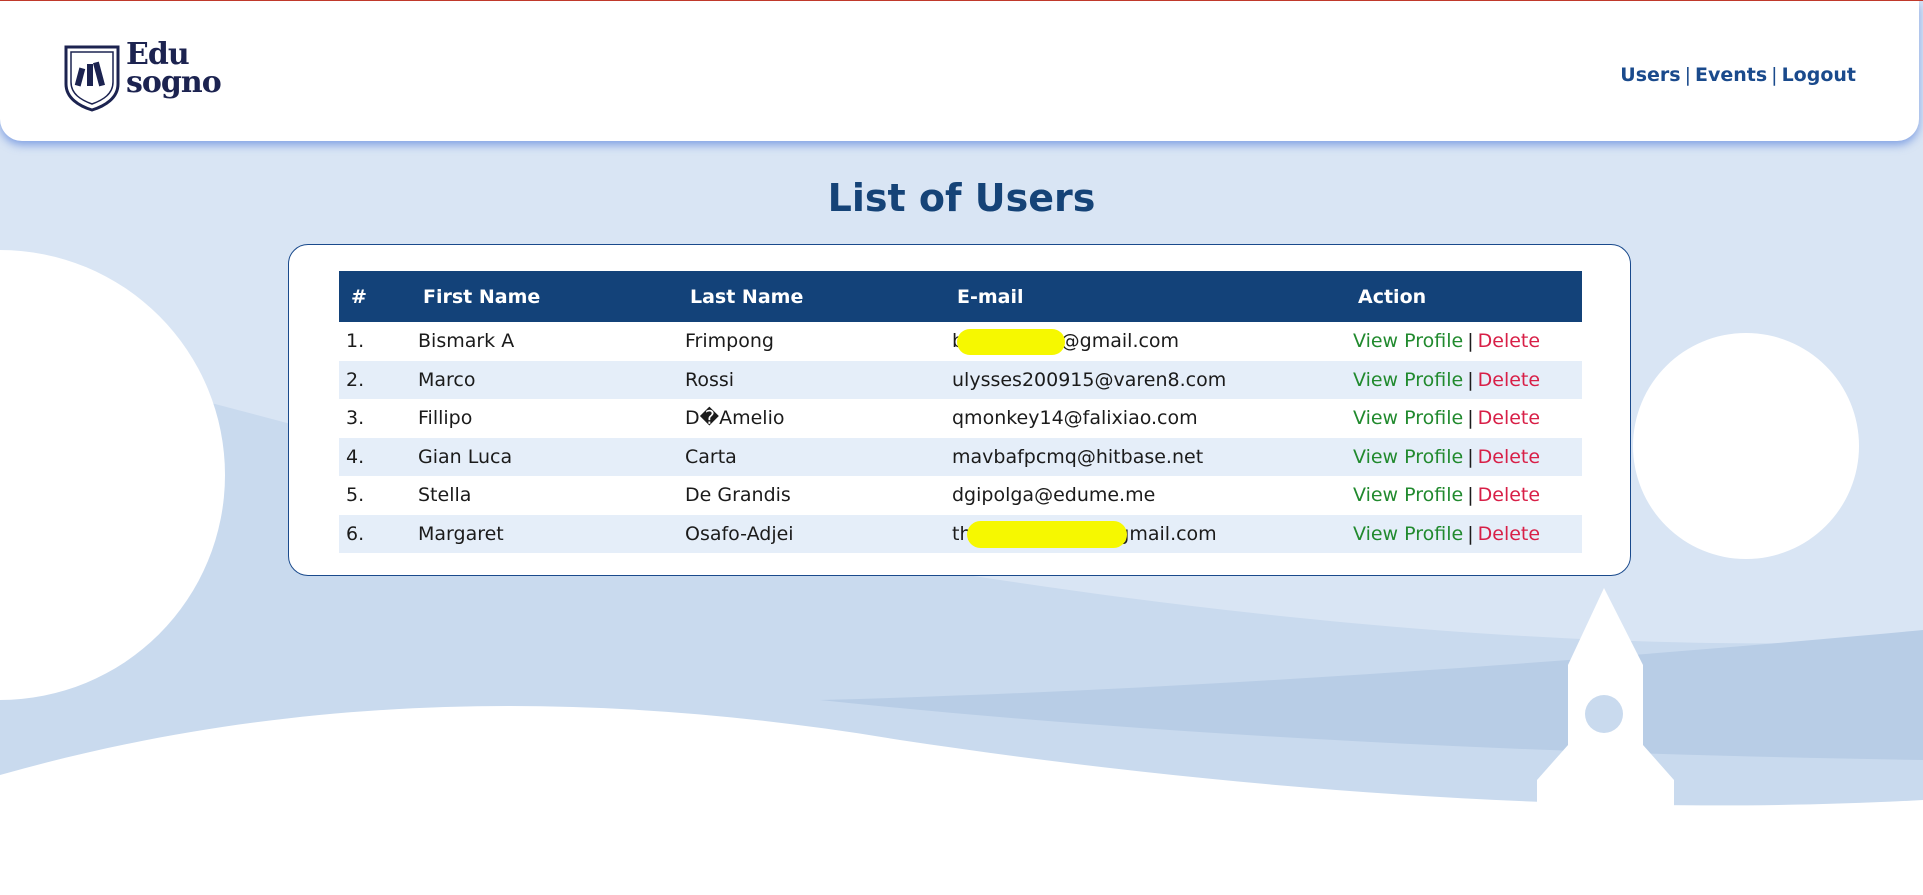  Describe the element at coordinates (1078, 456) in the screenshot. I see `email-cell: mavbafpcmq@hitbase.net` at that location.